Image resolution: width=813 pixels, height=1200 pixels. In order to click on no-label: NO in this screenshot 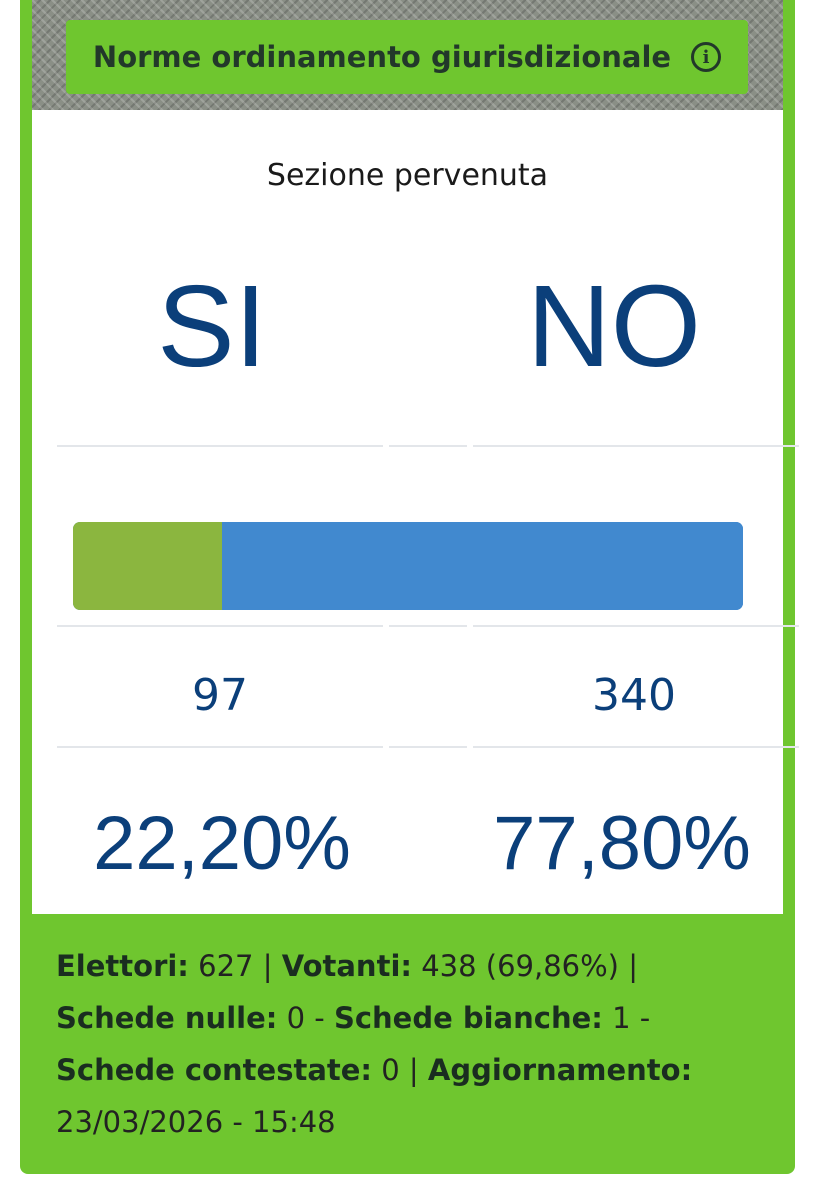, I will do `click(614, 326)`.